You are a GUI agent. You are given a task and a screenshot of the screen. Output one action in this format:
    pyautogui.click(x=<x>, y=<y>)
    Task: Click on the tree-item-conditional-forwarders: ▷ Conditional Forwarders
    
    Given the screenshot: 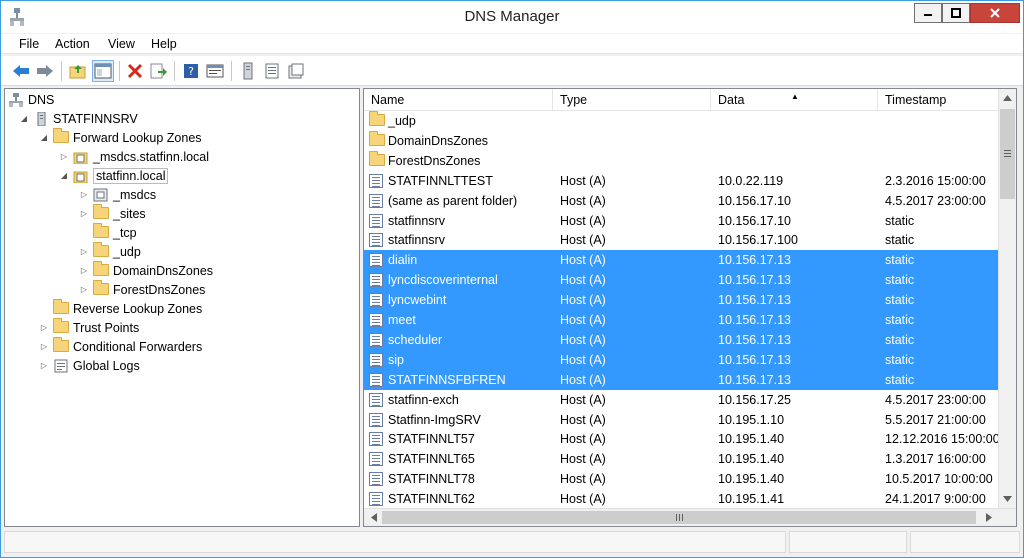 What is the action you would take?
    pyautogui.click(x=121, y=346)
    